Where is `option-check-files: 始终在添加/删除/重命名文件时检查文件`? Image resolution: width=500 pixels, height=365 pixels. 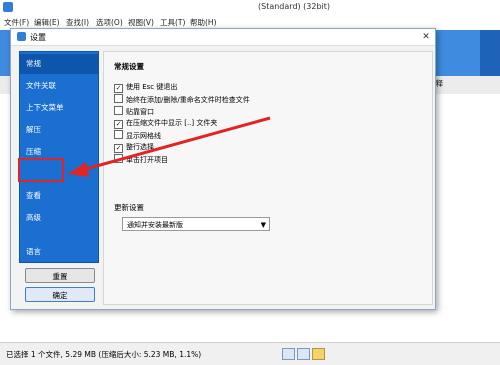
option-check-files: 始终在添加/删除/重命名文件时检查文件 is located at coordinates (182, 99).